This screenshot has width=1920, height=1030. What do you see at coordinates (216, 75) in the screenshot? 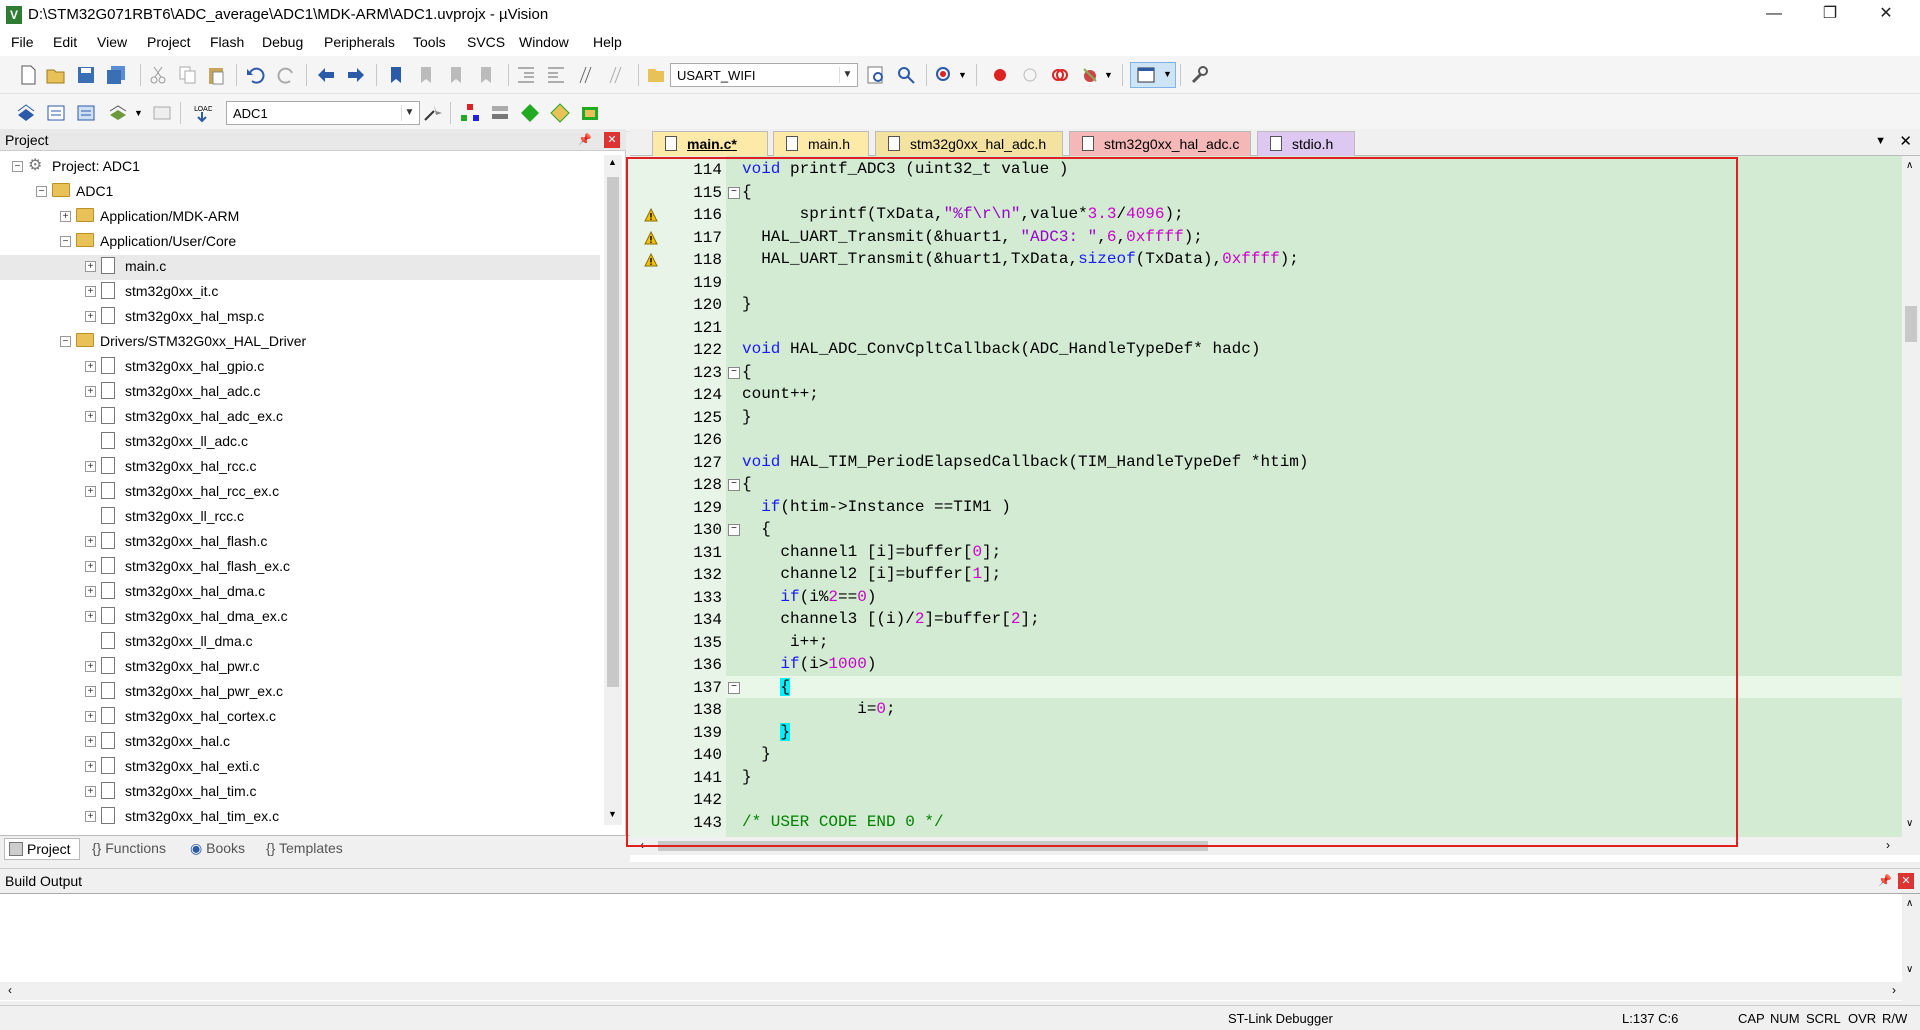
I see `paste-icon` at bounding box center [216, 75].